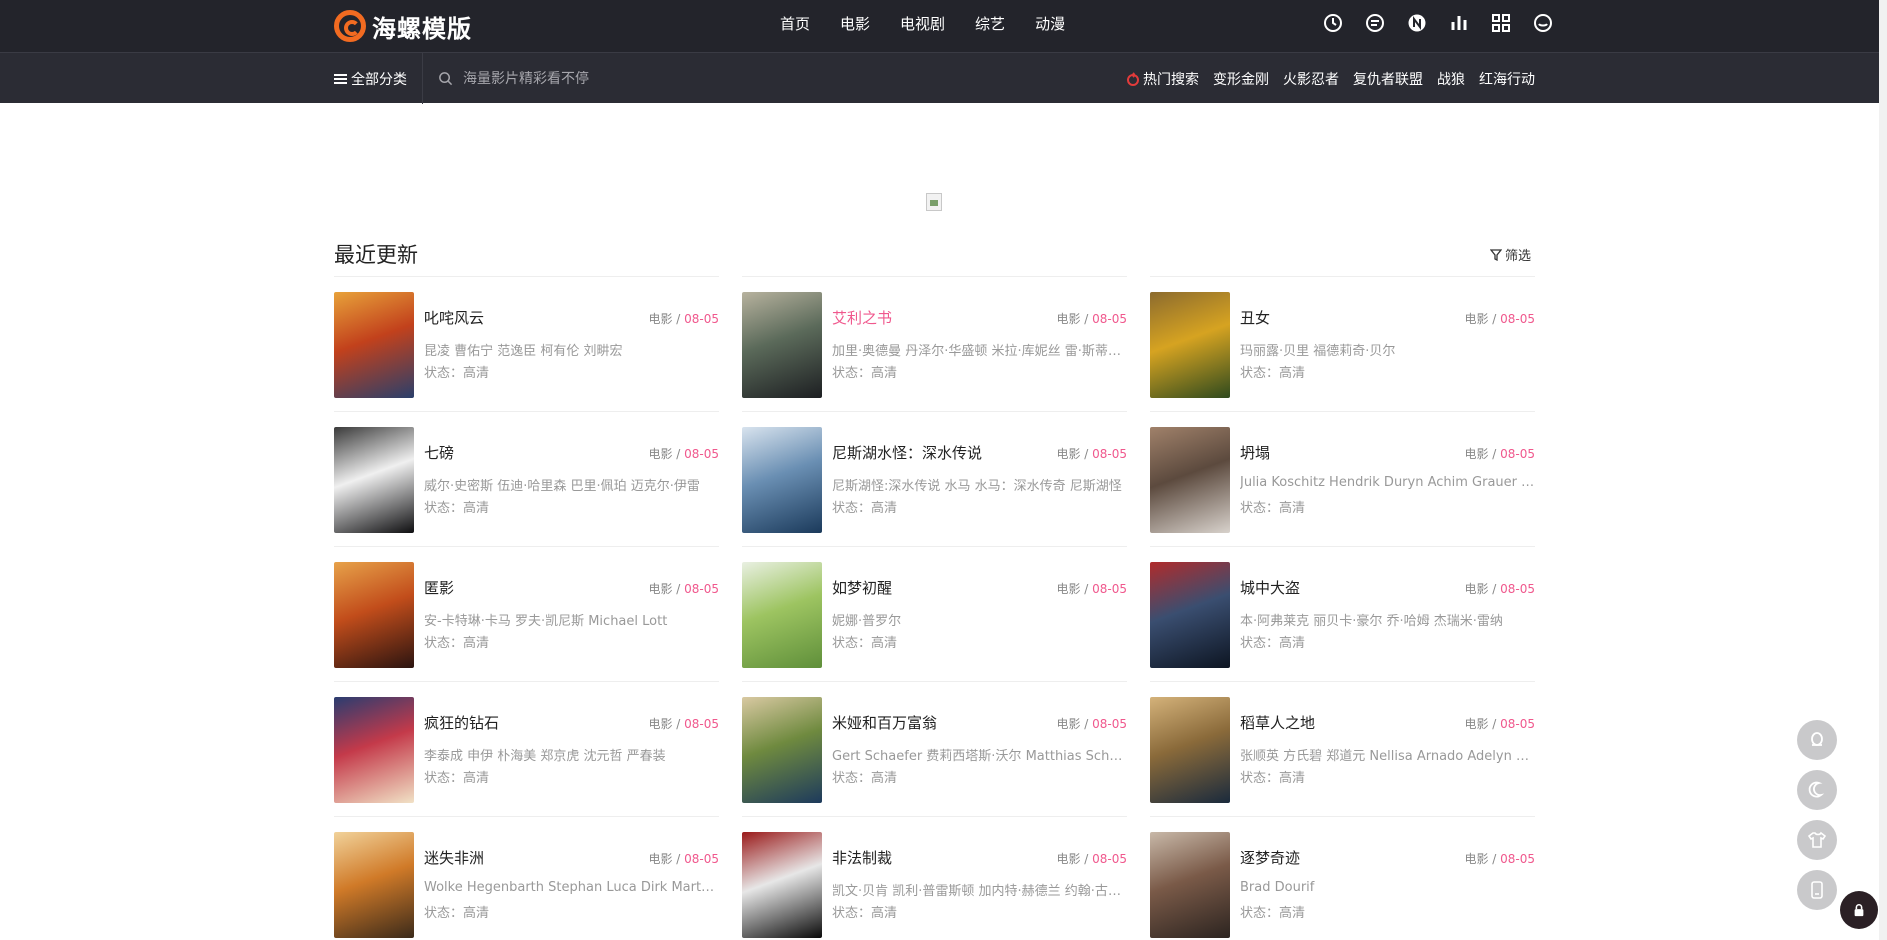  What do you see at coordinates (1518, 256) in the screenshot?
I see `filter-label: 筛选` at bounding box center [1518, 256].